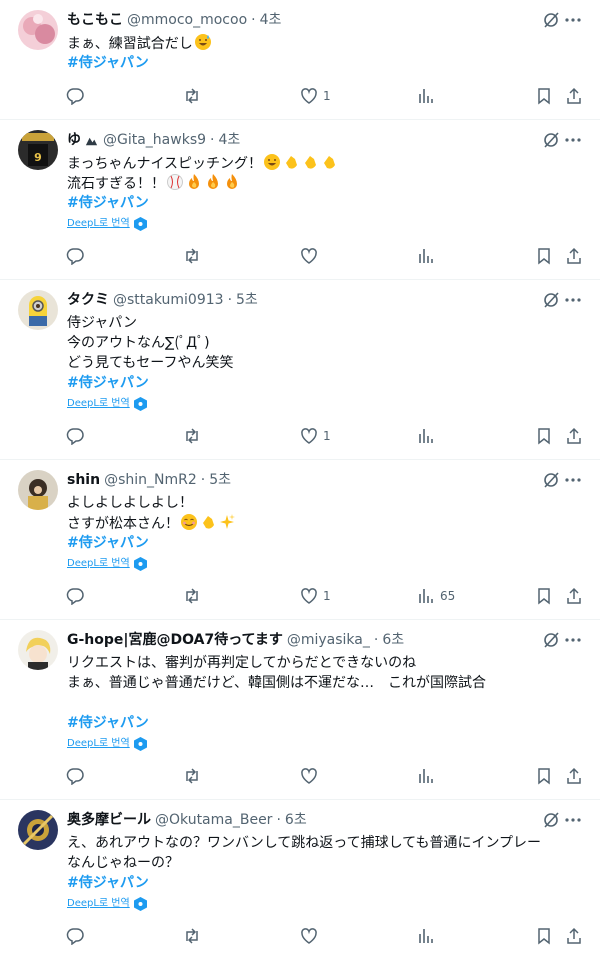 The width and height of the screenshot is (600, 956). What do you see at coordinates (168, 300) in the screenshot?
I see `author-handle: @sttakumi0913` at bounding box center [168, 300].